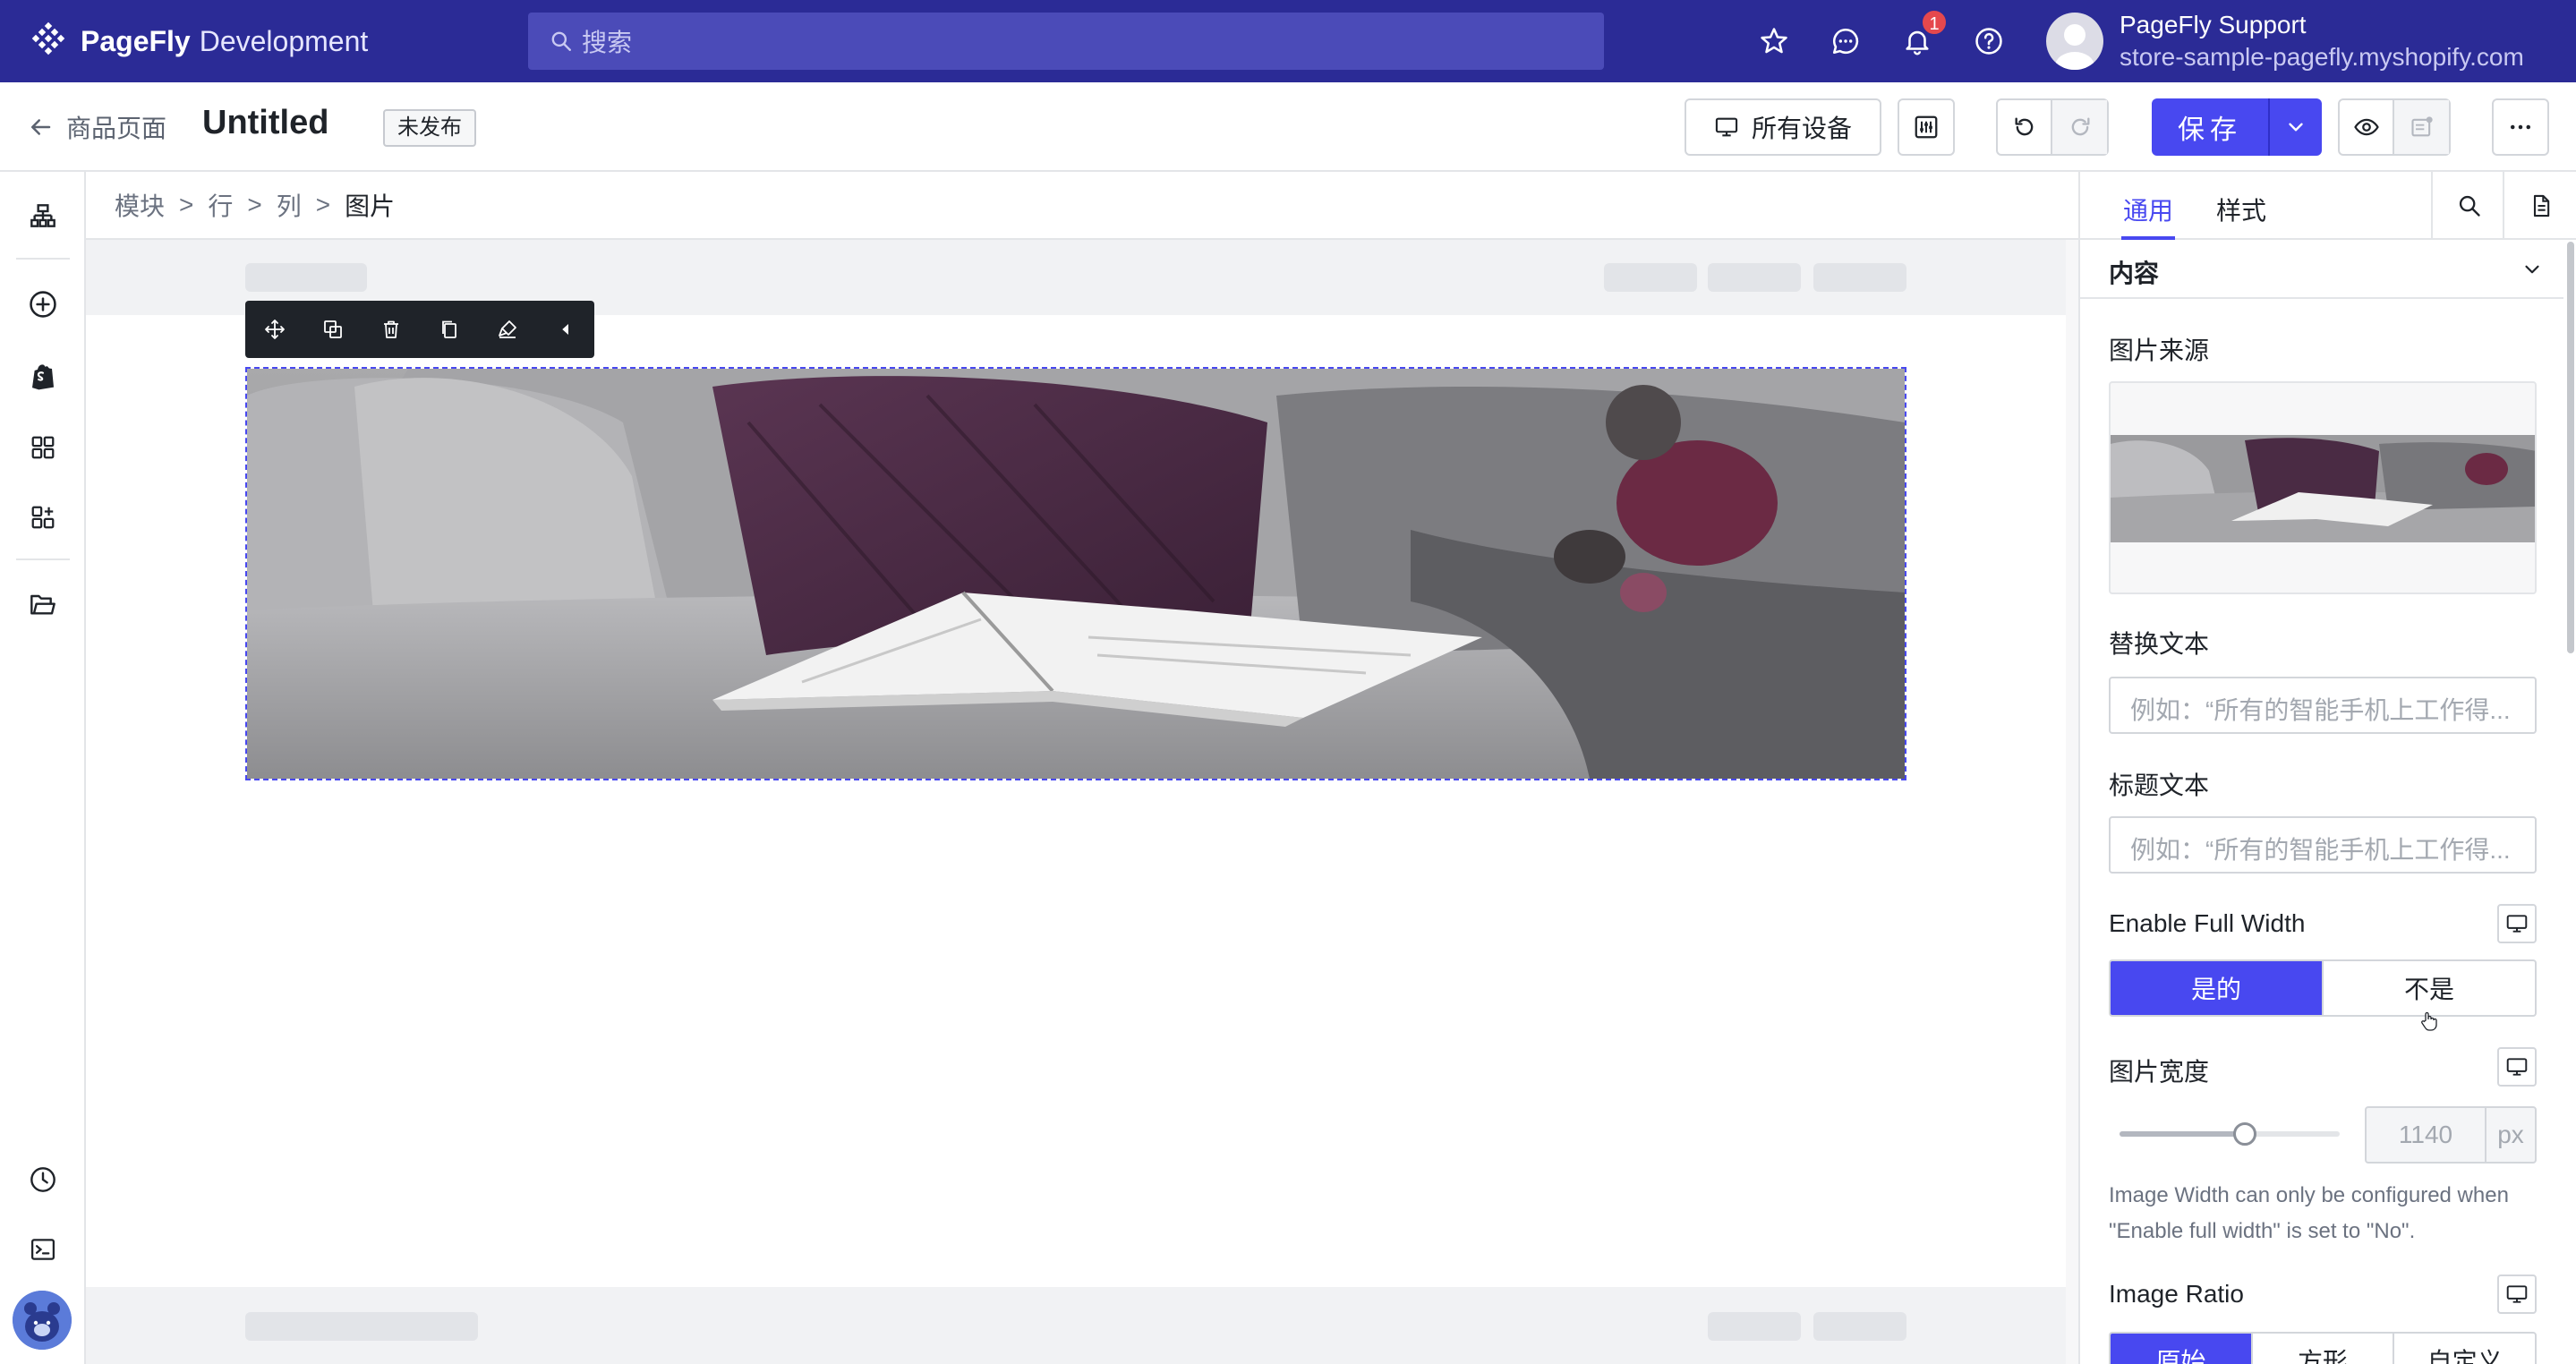 This screenshot has height=1364, width=2576. Describe the element at coordinates (2183, 1134) in the screenshot. I see `slider-fill` at that location.